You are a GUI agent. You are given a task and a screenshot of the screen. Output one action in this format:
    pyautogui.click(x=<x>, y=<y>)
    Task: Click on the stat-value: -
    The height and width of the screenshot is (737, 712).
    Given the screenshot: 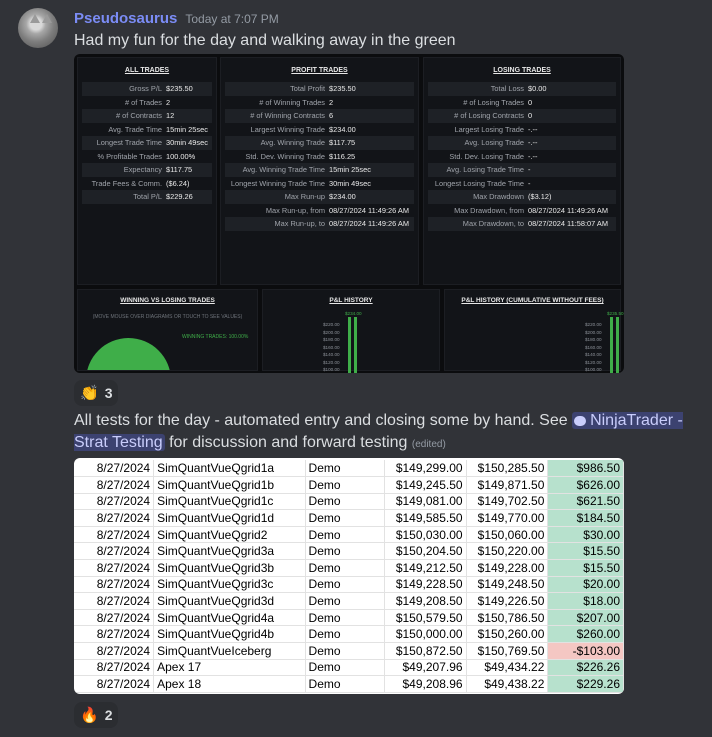 What is the action you would take?
    pyautogui.click(x=529, y=183)
    